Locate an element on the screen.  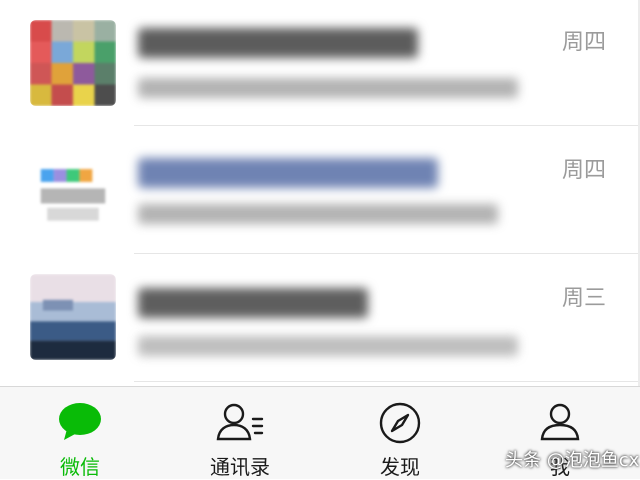
tab-label: 发现 is located at coordinates (400, 467).